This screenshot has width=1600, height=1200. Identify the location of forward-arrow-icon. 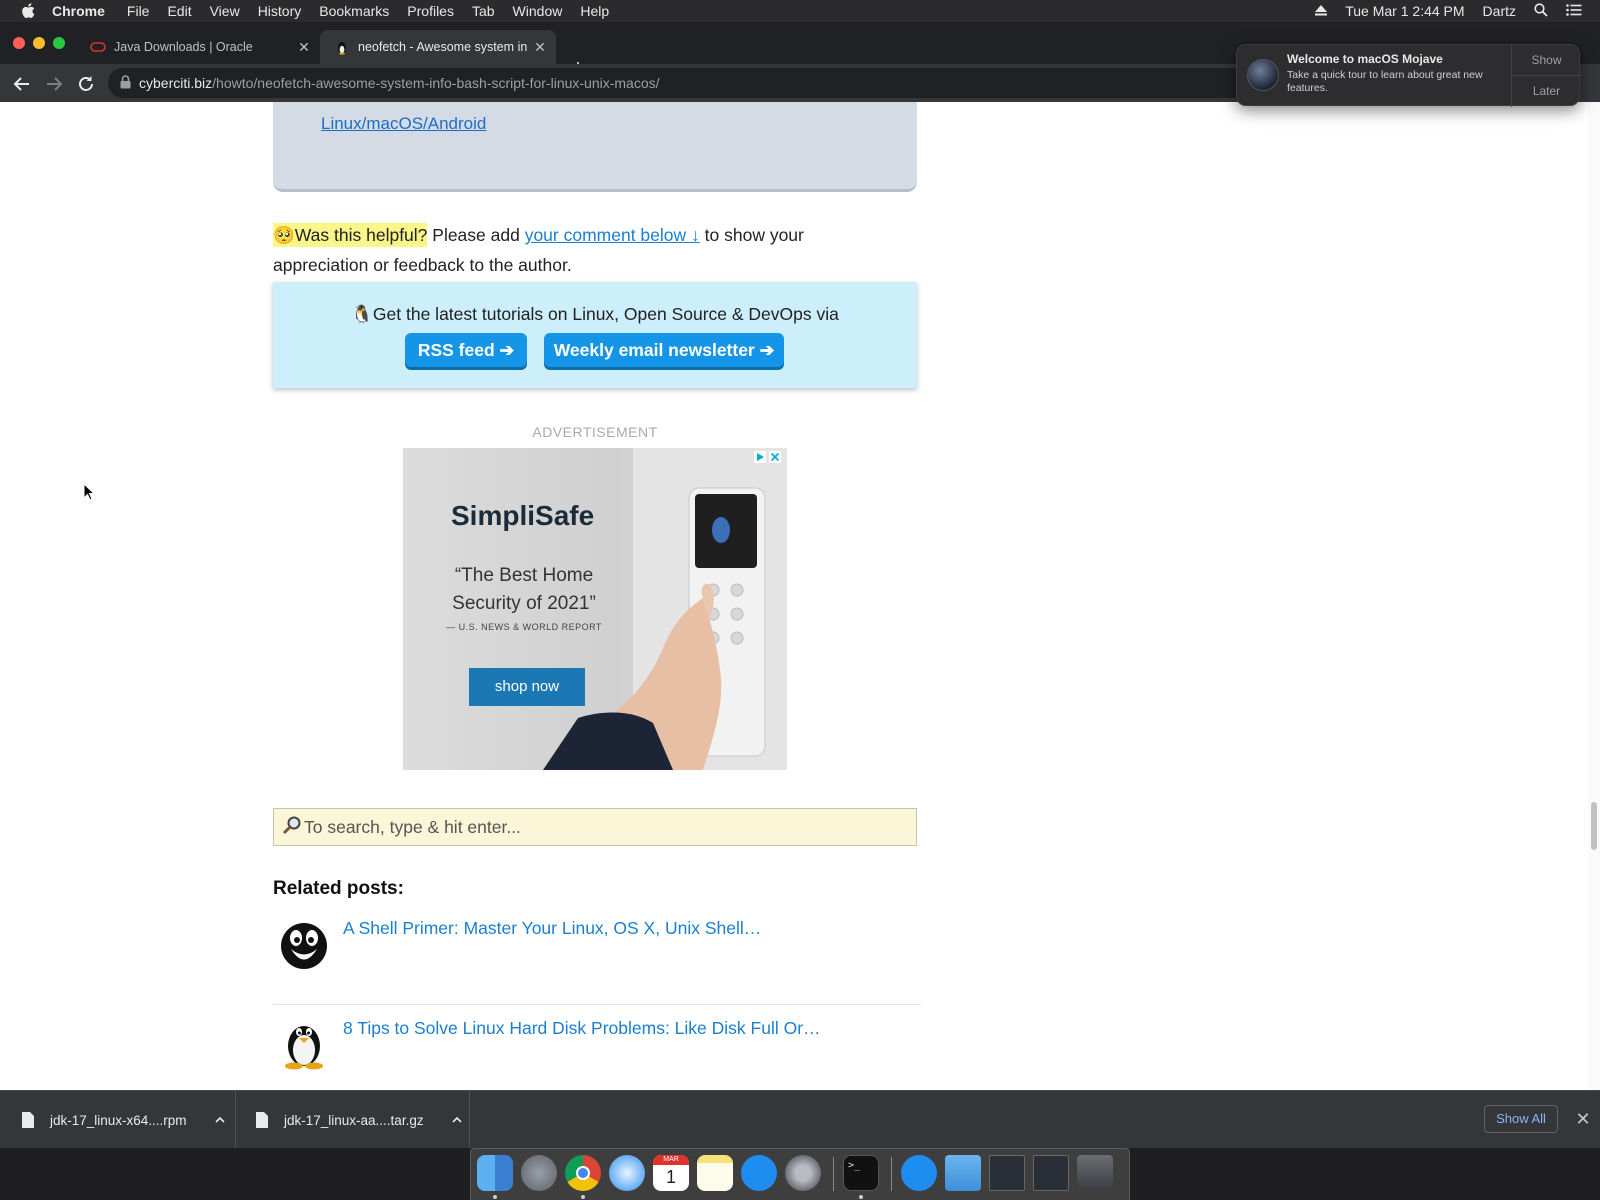
(54, 84).